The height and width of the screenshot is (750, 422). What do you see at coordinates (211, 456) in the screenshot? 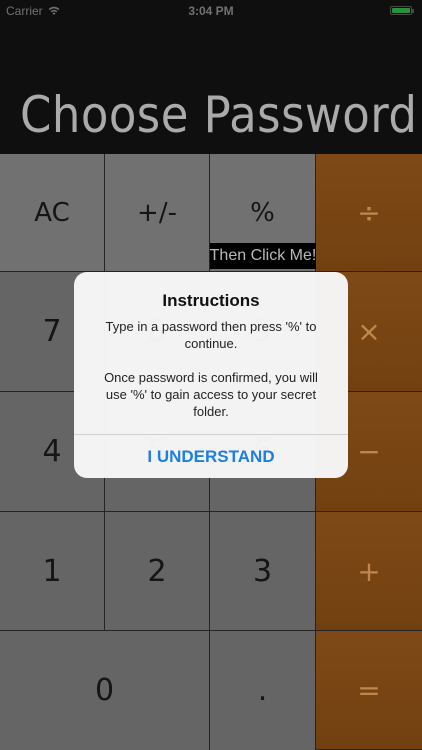
I see `i-understand-button: I UNDERSTAND` at bounding box center [211, 456].